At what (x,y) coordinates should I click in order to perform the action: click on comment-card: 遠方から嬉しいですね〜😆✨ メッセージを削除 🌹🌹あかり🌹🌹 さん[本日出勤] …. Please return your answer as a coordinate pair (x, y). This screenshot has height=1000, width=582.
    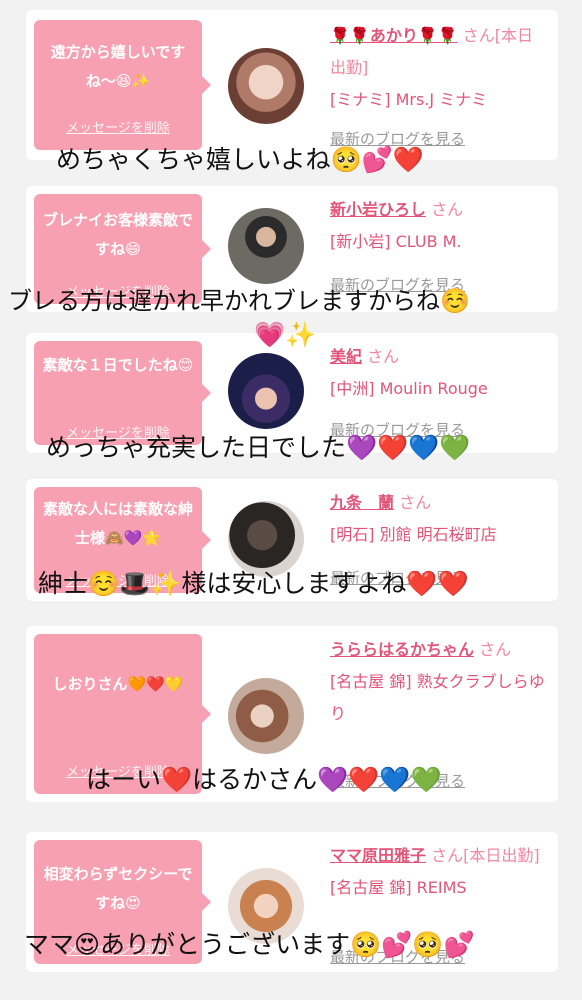
    Looking at the image, I should click on (292, 85).